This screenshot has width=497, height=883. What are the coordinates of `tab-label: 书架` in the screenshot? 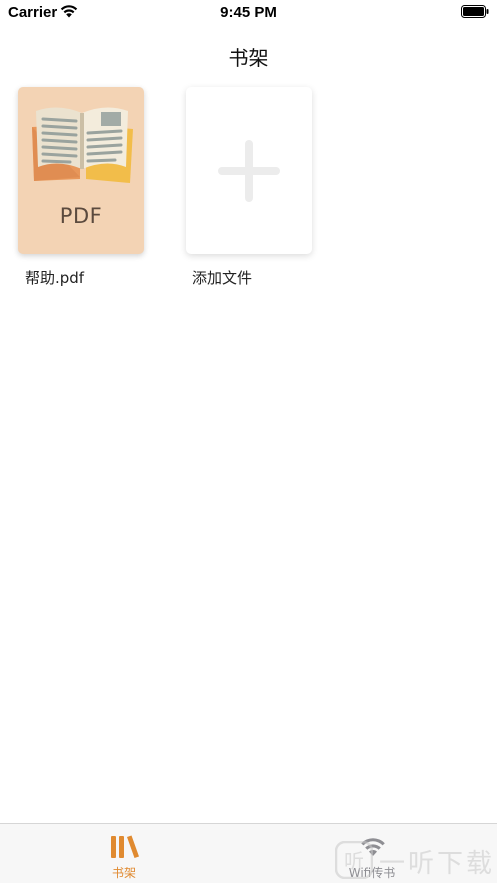 It's located at (123, 873).